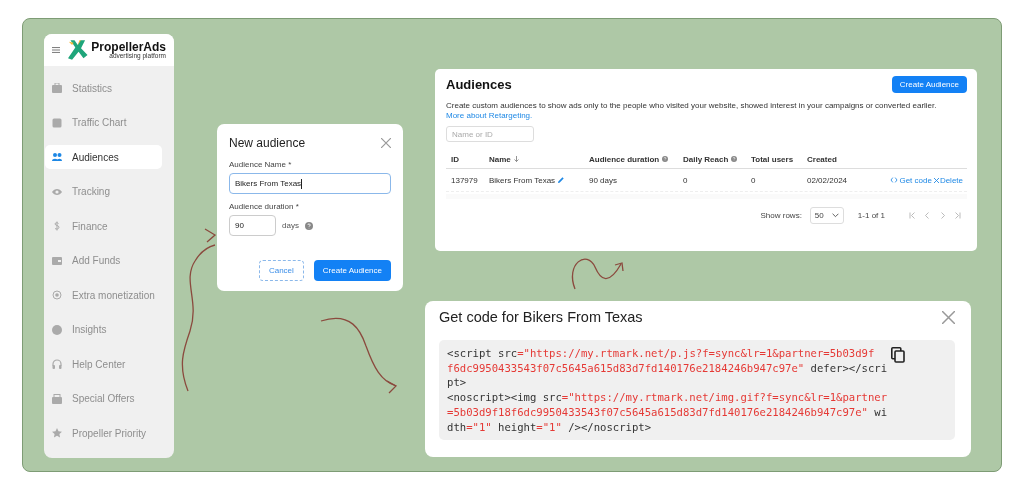 The height and width of the screenshot is (490, 1024). What do you see at coordinates (898, 355) in the screenshot?
I see `copy-icon` at bounding box center [898, 355].